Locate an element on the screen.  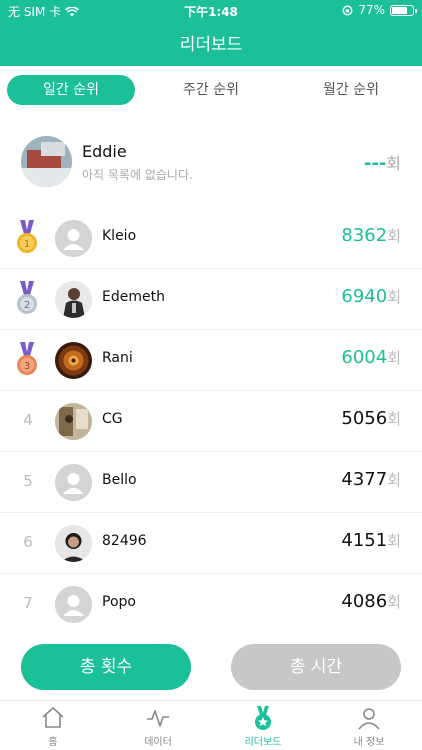
user-score: 4151회 is located at coordinates (371, 540).